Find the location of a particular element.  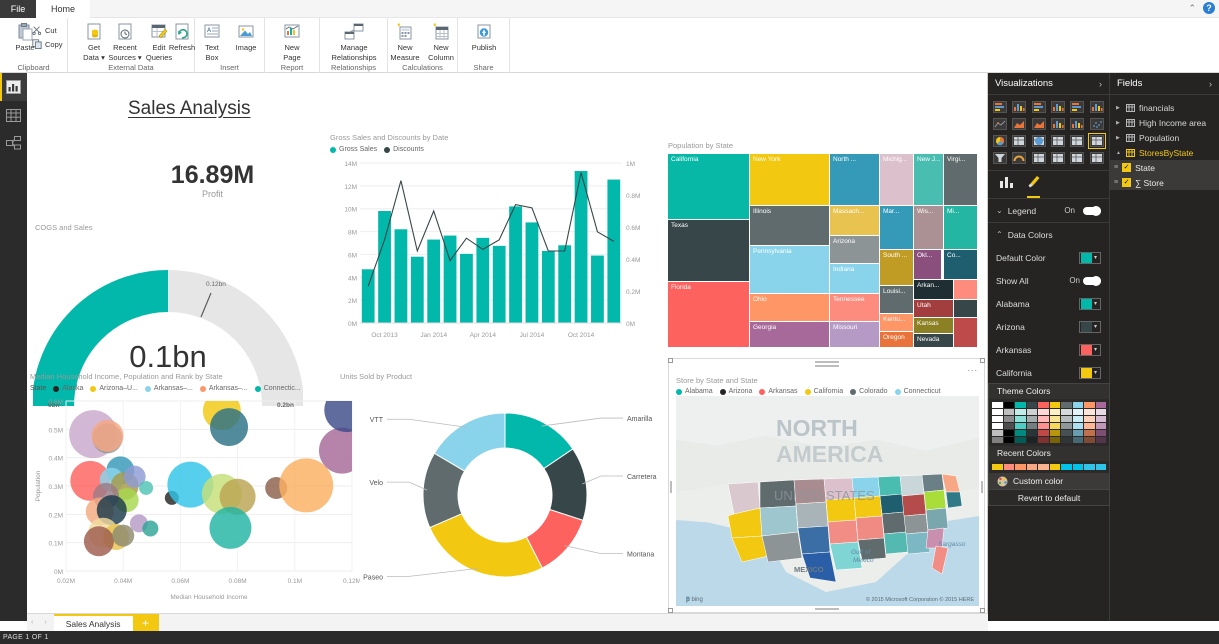

refresh-button: Refresh is located at coordinates (182, 37).